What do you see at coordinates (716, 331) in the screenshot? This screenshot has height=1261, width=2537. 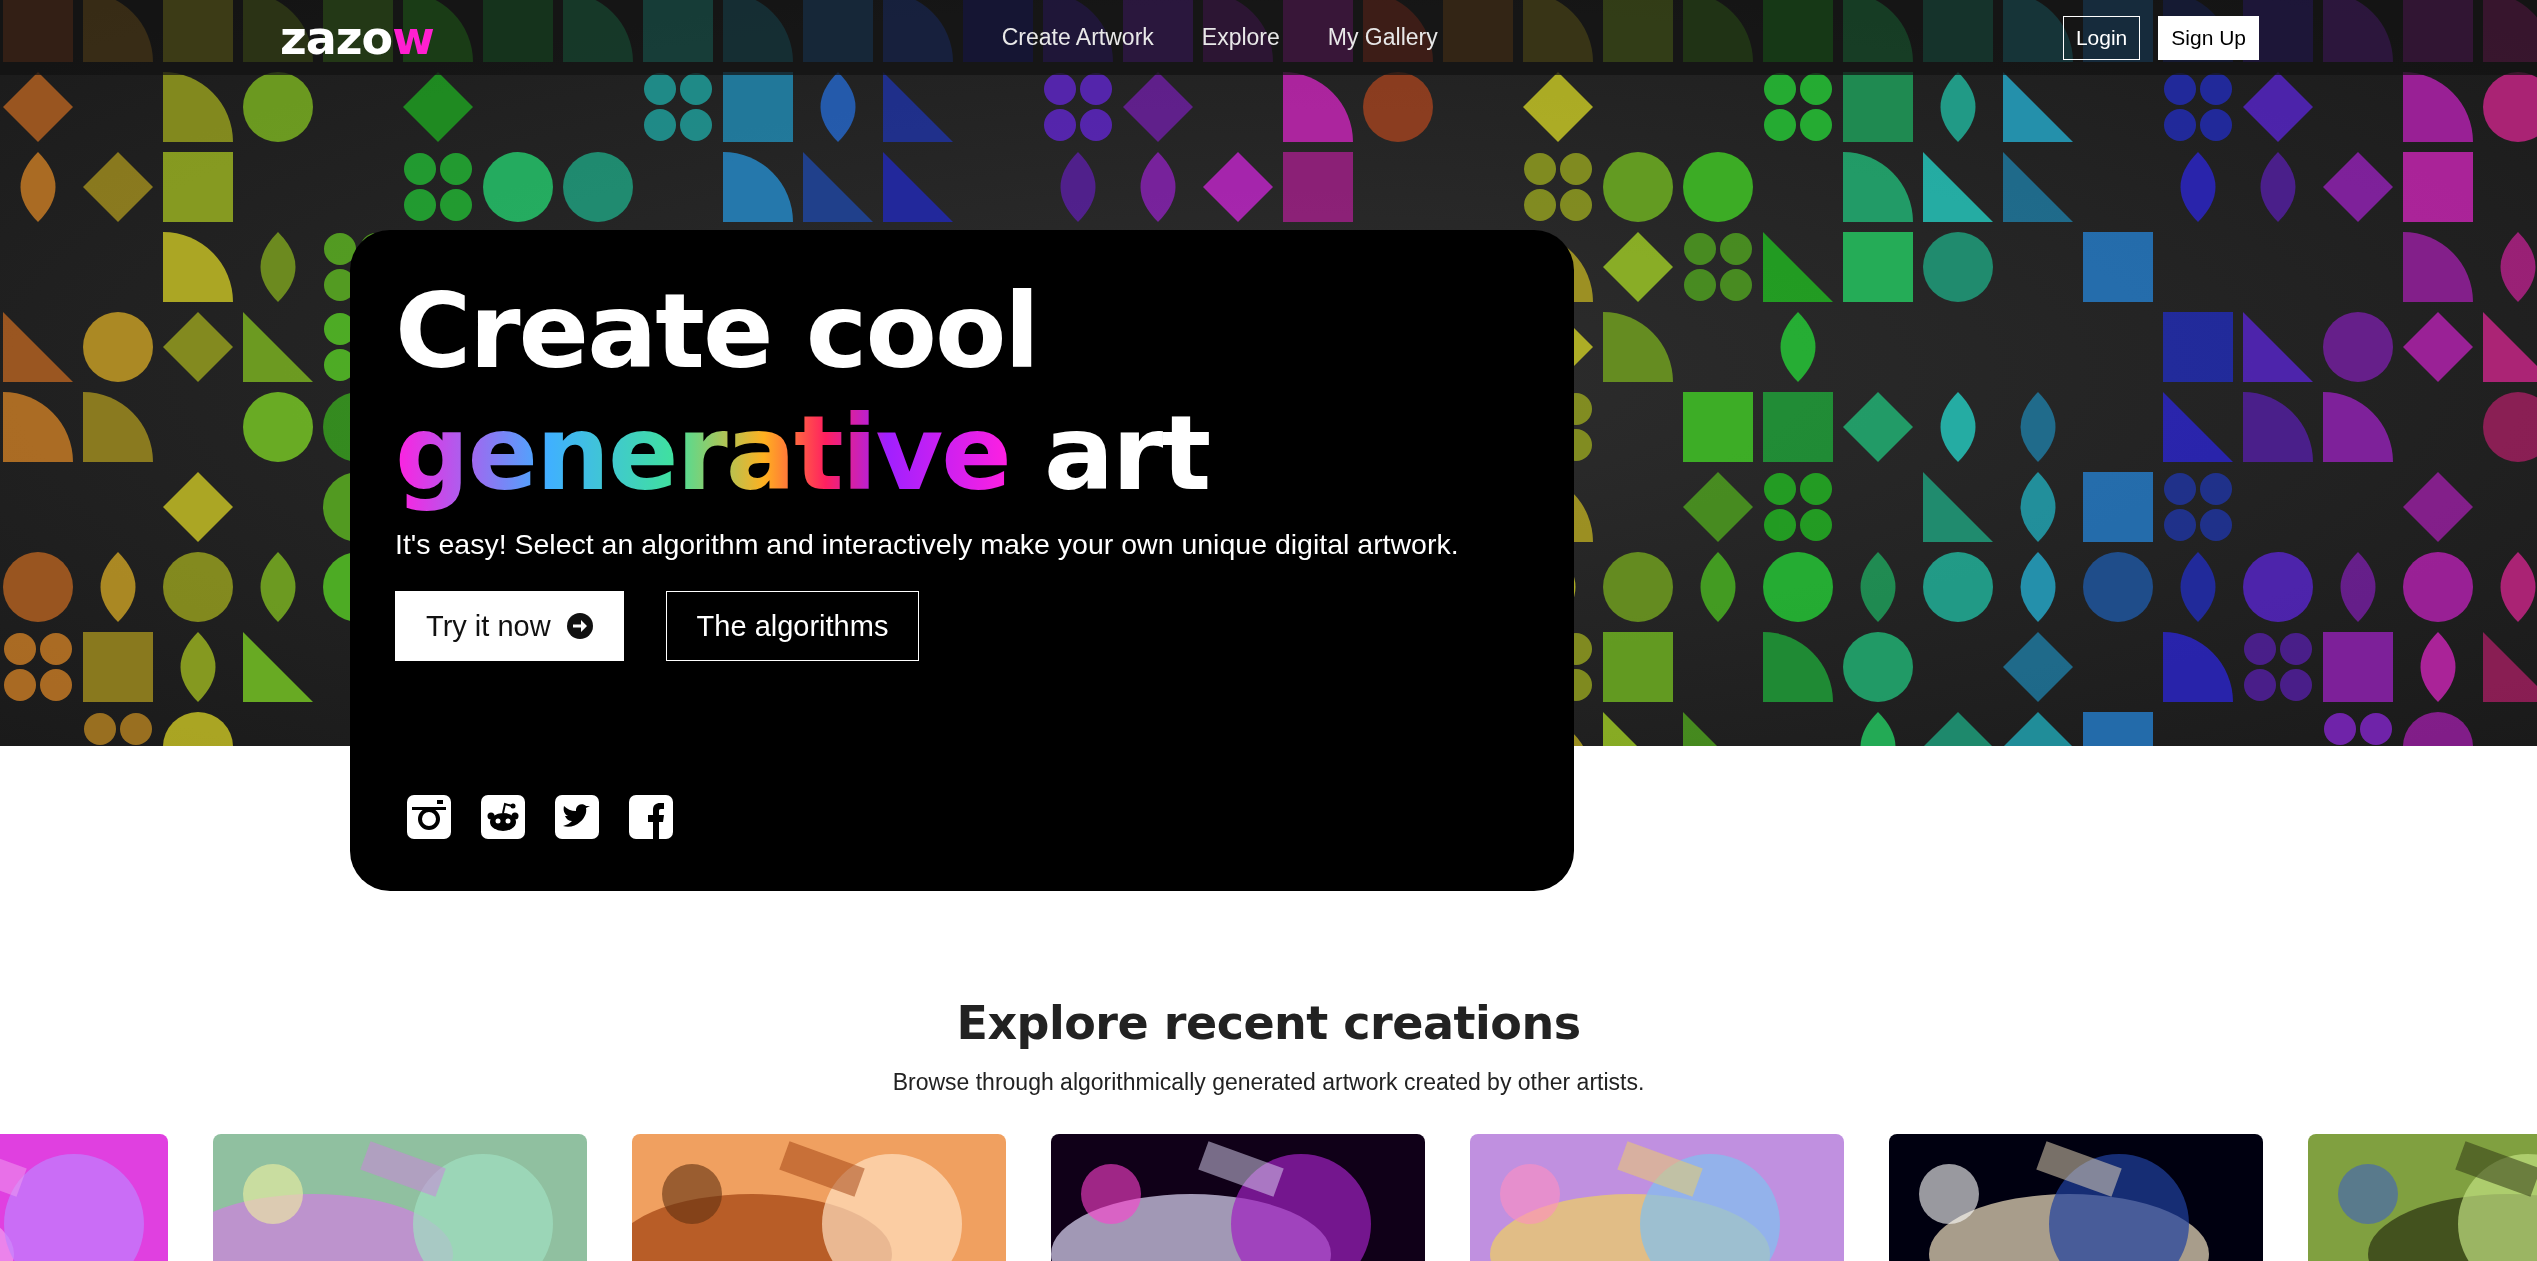 I see `headline: Create cool` at bounding box center [716, 331].